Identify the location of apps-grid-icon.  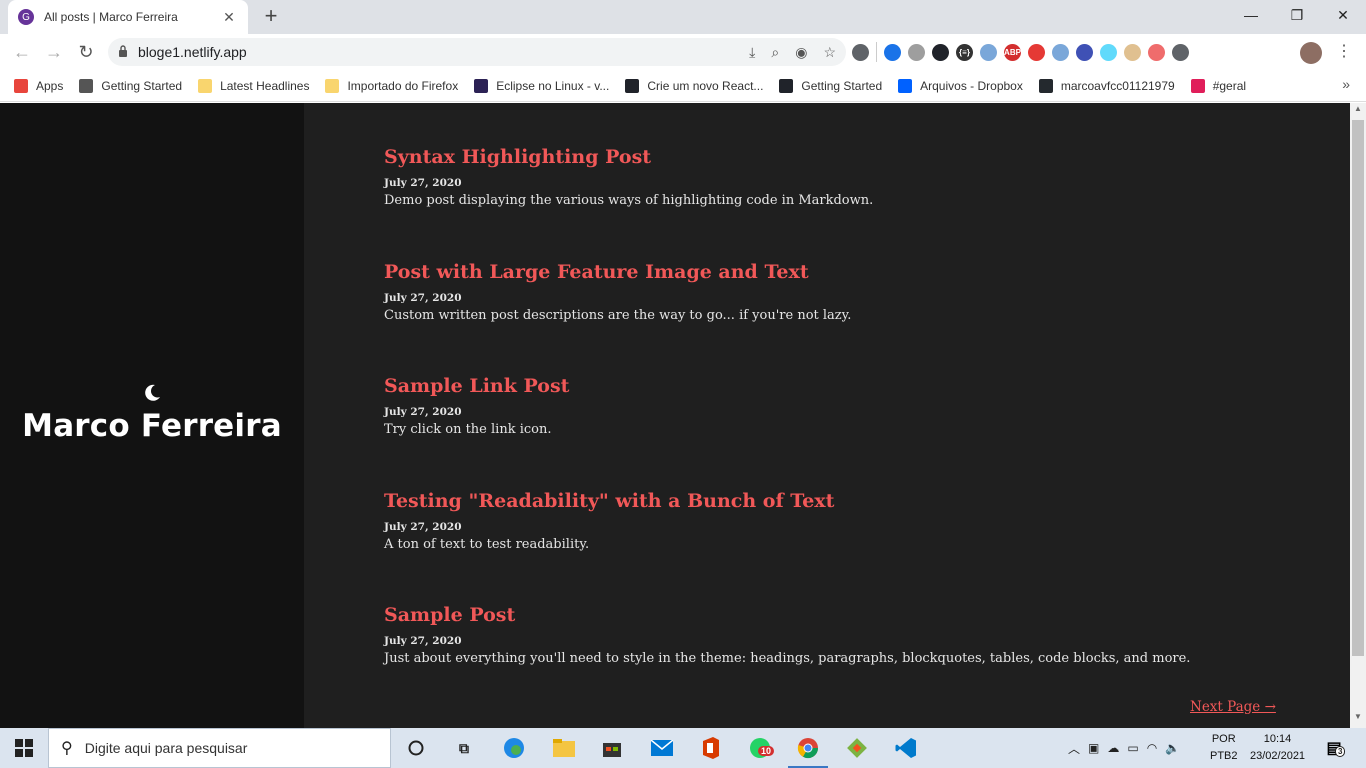
(21, 85).